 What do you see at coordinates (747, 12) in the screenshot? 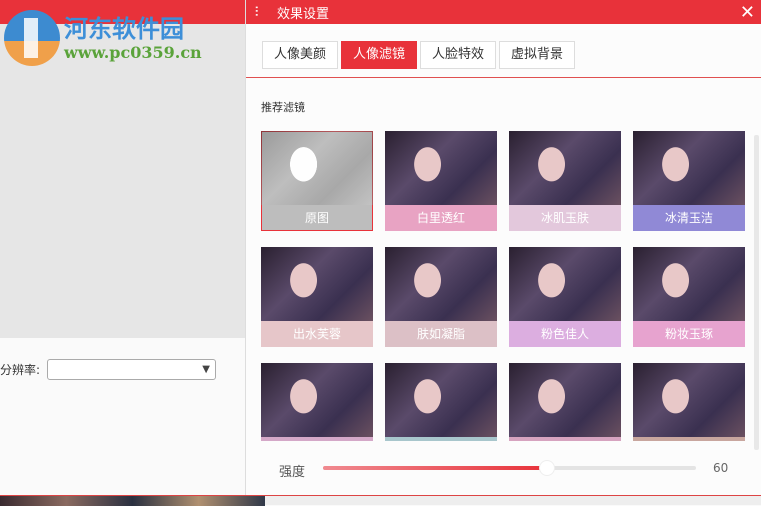
I see `close-button: ✕` at bounding box center [747, 12].